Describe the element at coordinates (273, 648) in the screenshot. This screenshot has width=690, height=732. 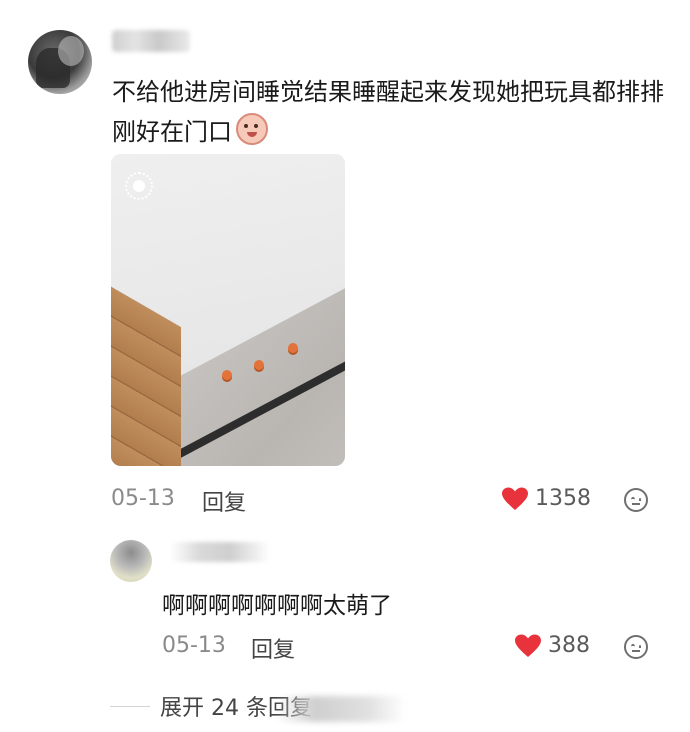
I see `reply-reply-button: 回复` at that location.